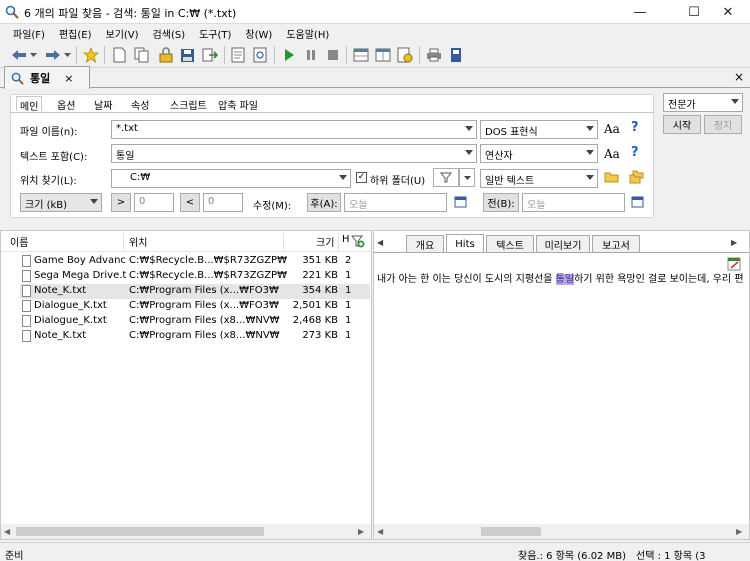 The height and width of the screenshot is (561, 750). Describe the element at coordinates (47, 77) in the screenshot. I see `tab-search-result: 통일 ×` at that location.